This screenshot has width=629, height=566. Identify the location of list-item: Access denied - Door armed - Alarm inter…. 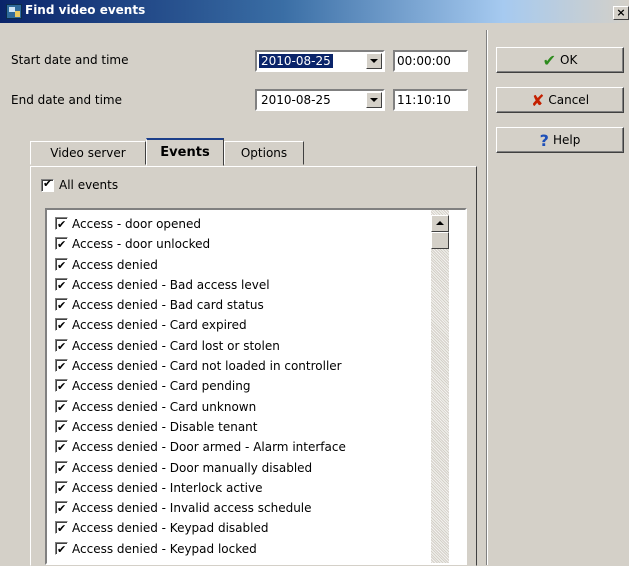
(200, 447).